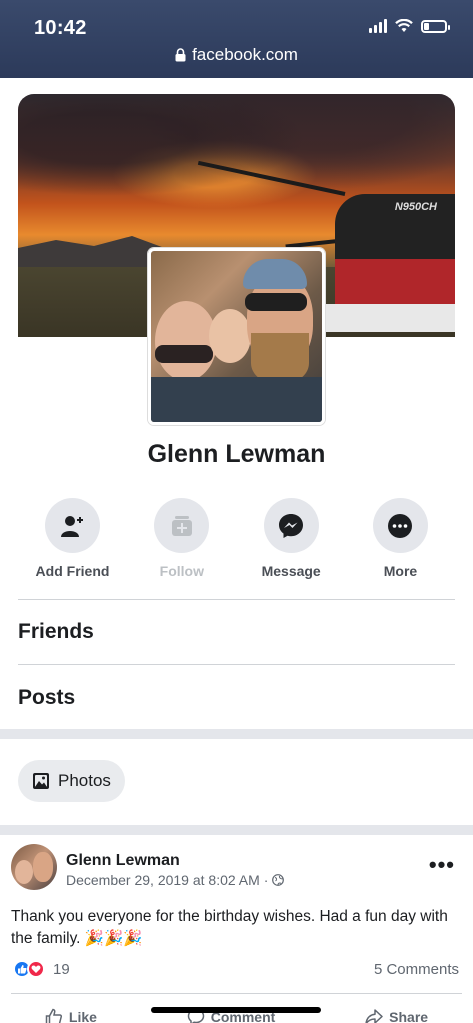  I want to click on friends-section-link: Friends, so click(56, 632).